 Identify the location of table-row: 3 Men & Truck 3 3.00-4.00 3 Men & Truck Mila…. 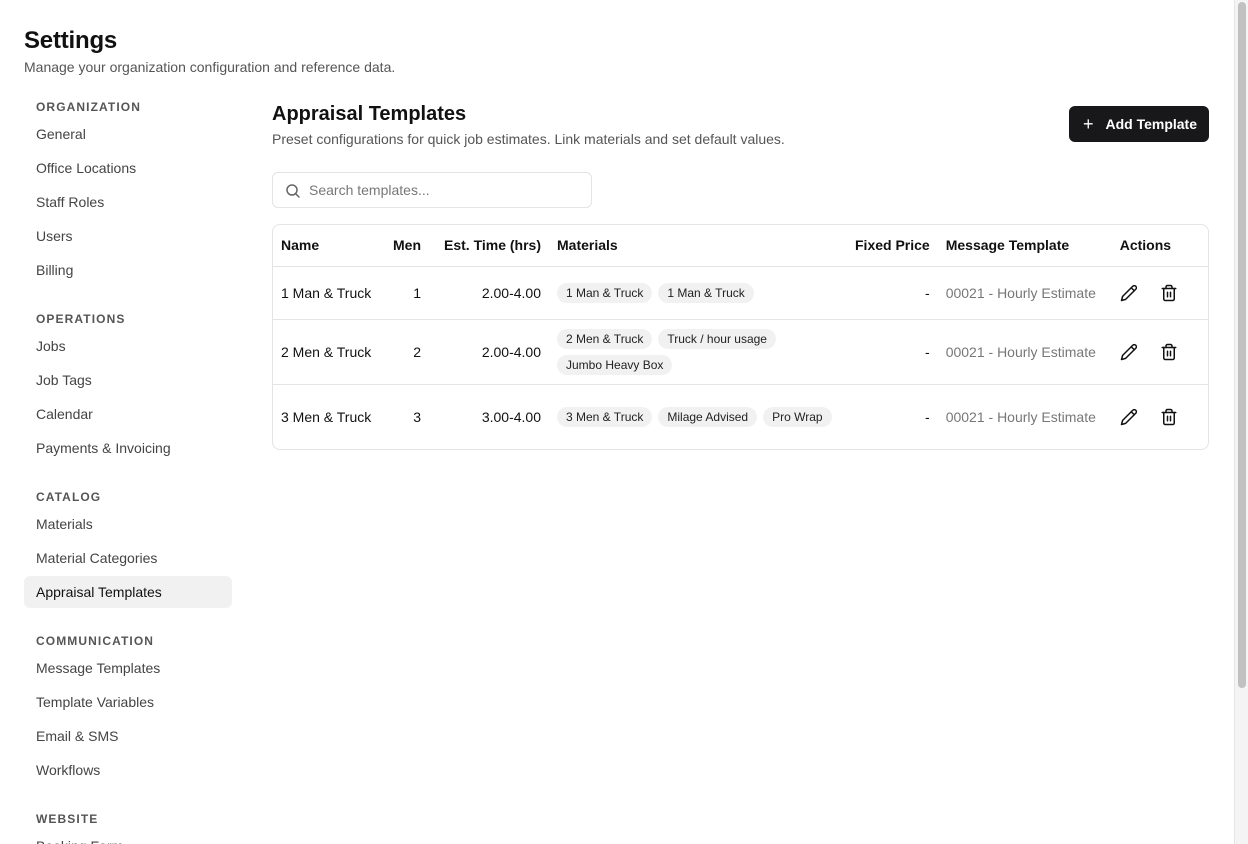
(740, 416).